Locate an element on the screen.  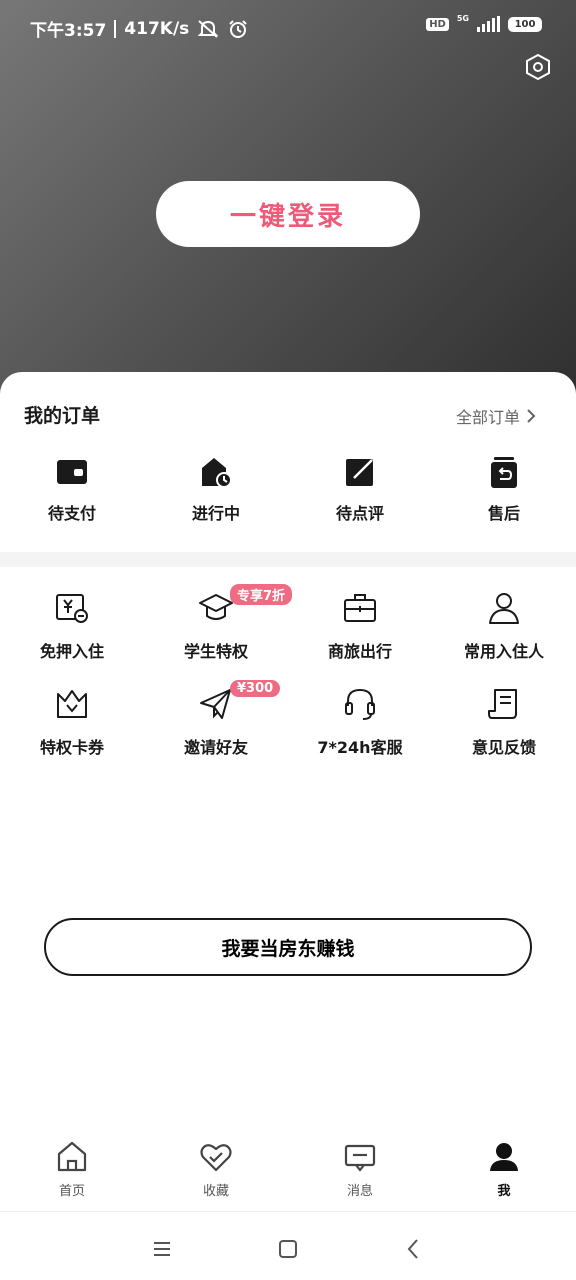
service-customer-support-label: 7*24h客服 is located at coordinates (360, 747).